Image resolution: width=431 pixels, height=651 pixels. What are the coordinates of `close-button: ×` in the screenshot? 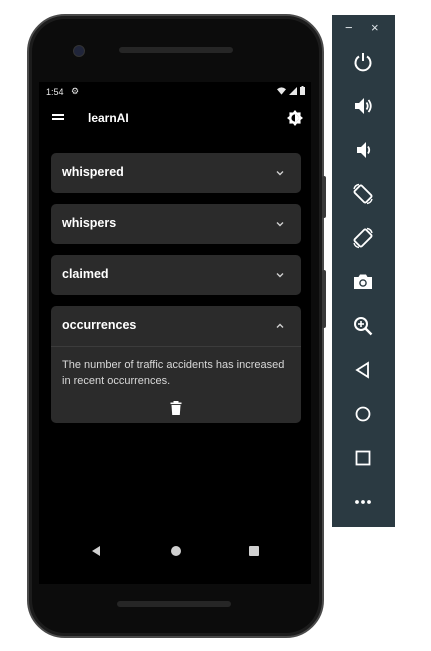 It's located at (375, 27).